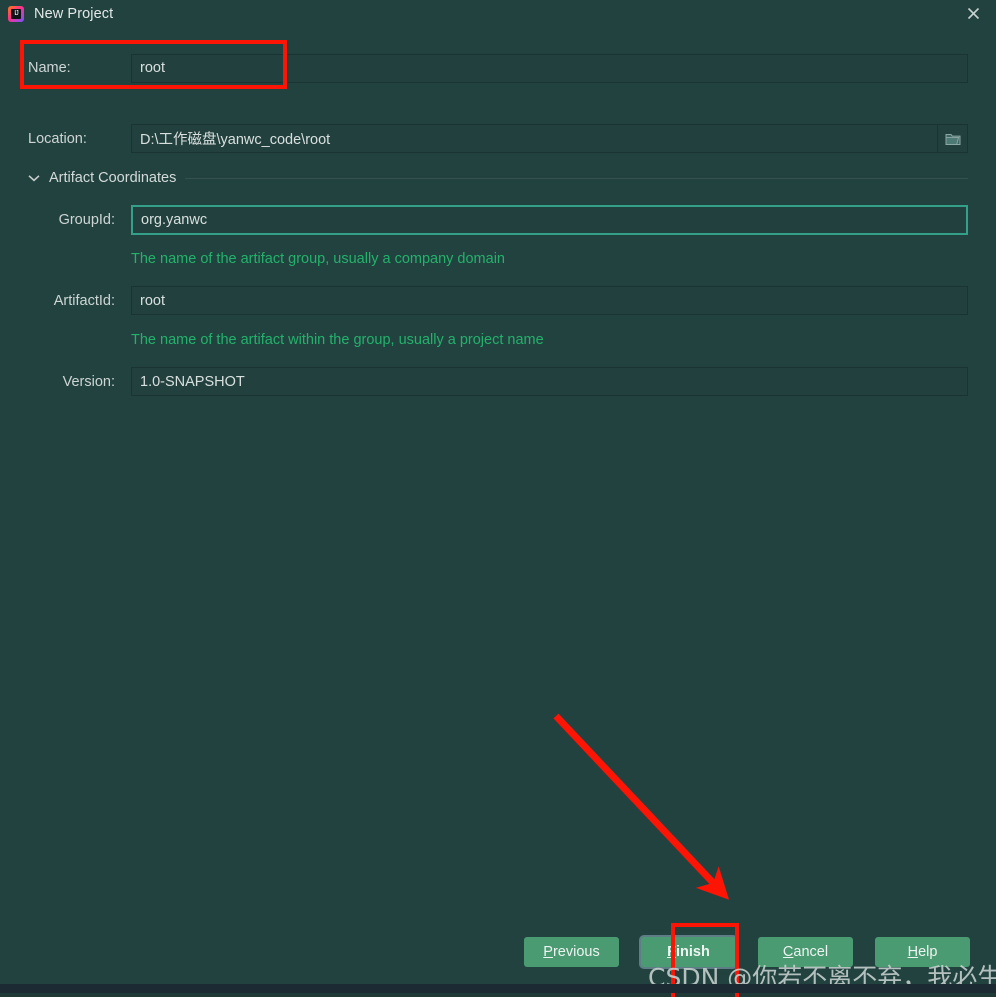  Describe the element at coordinates (498, 13) in the screenshot. I see `title-bar: IJ New Project` at that location.